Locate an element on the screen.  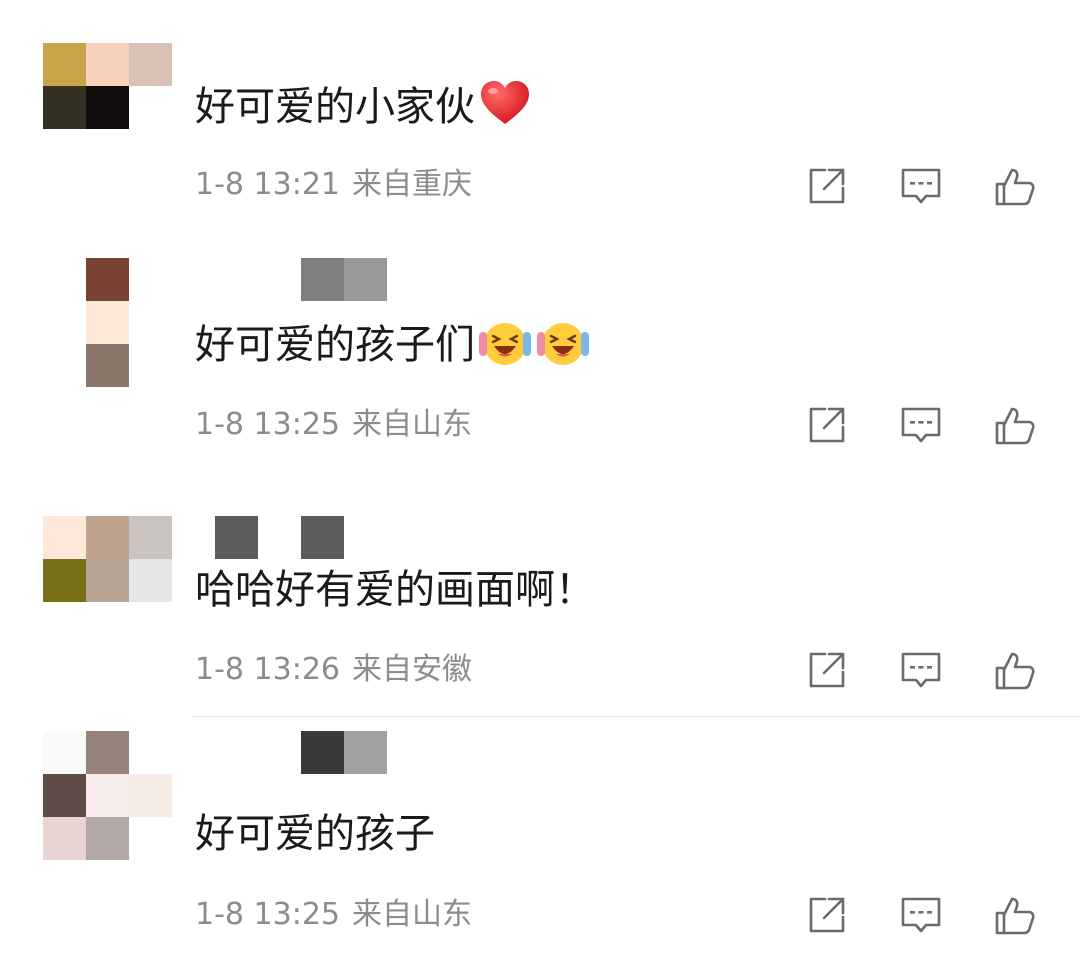
comment-text: 好可爱的孩子 is located at coordinates (315, 834).